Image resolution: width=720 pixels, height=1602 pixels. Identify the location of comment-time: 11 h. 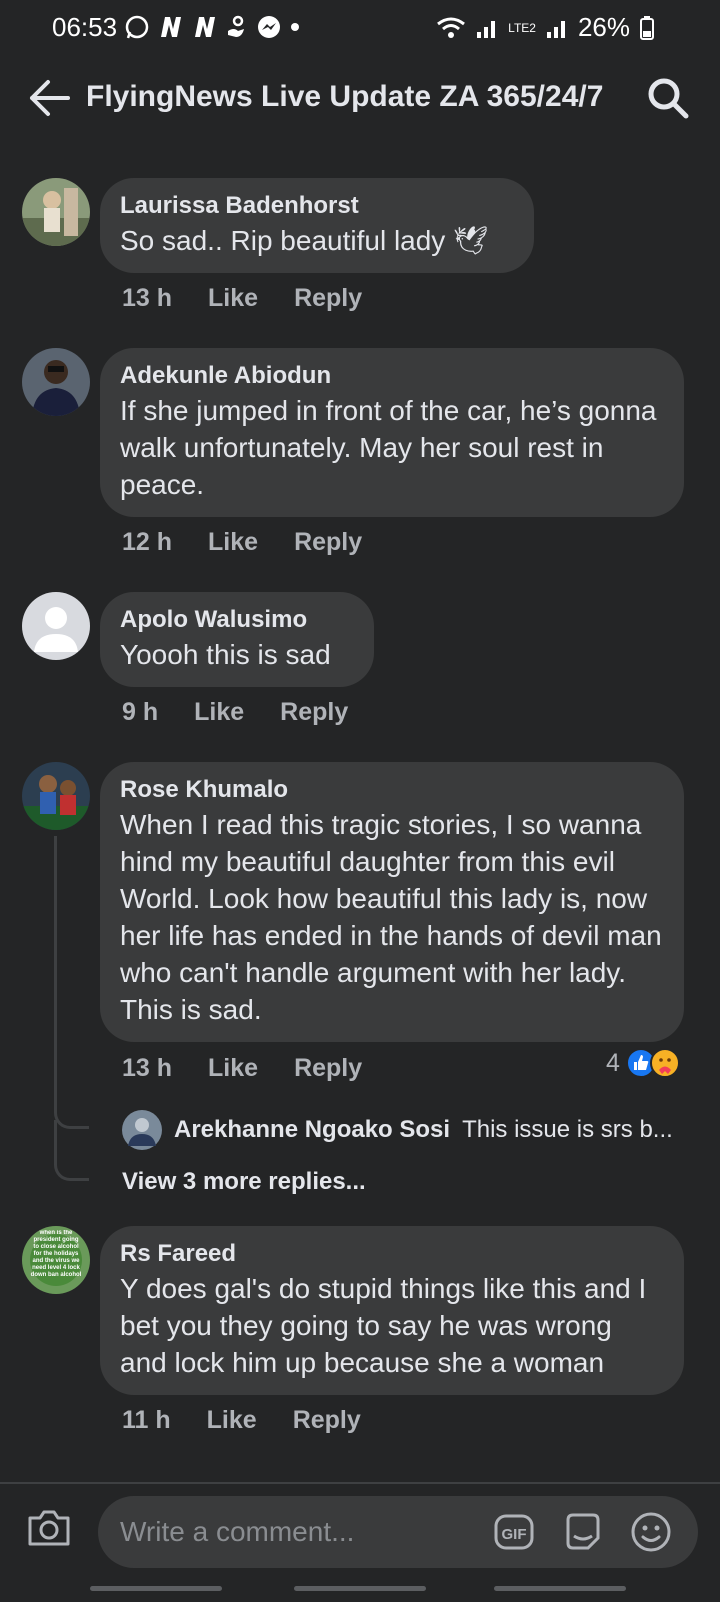
(146, 1420).